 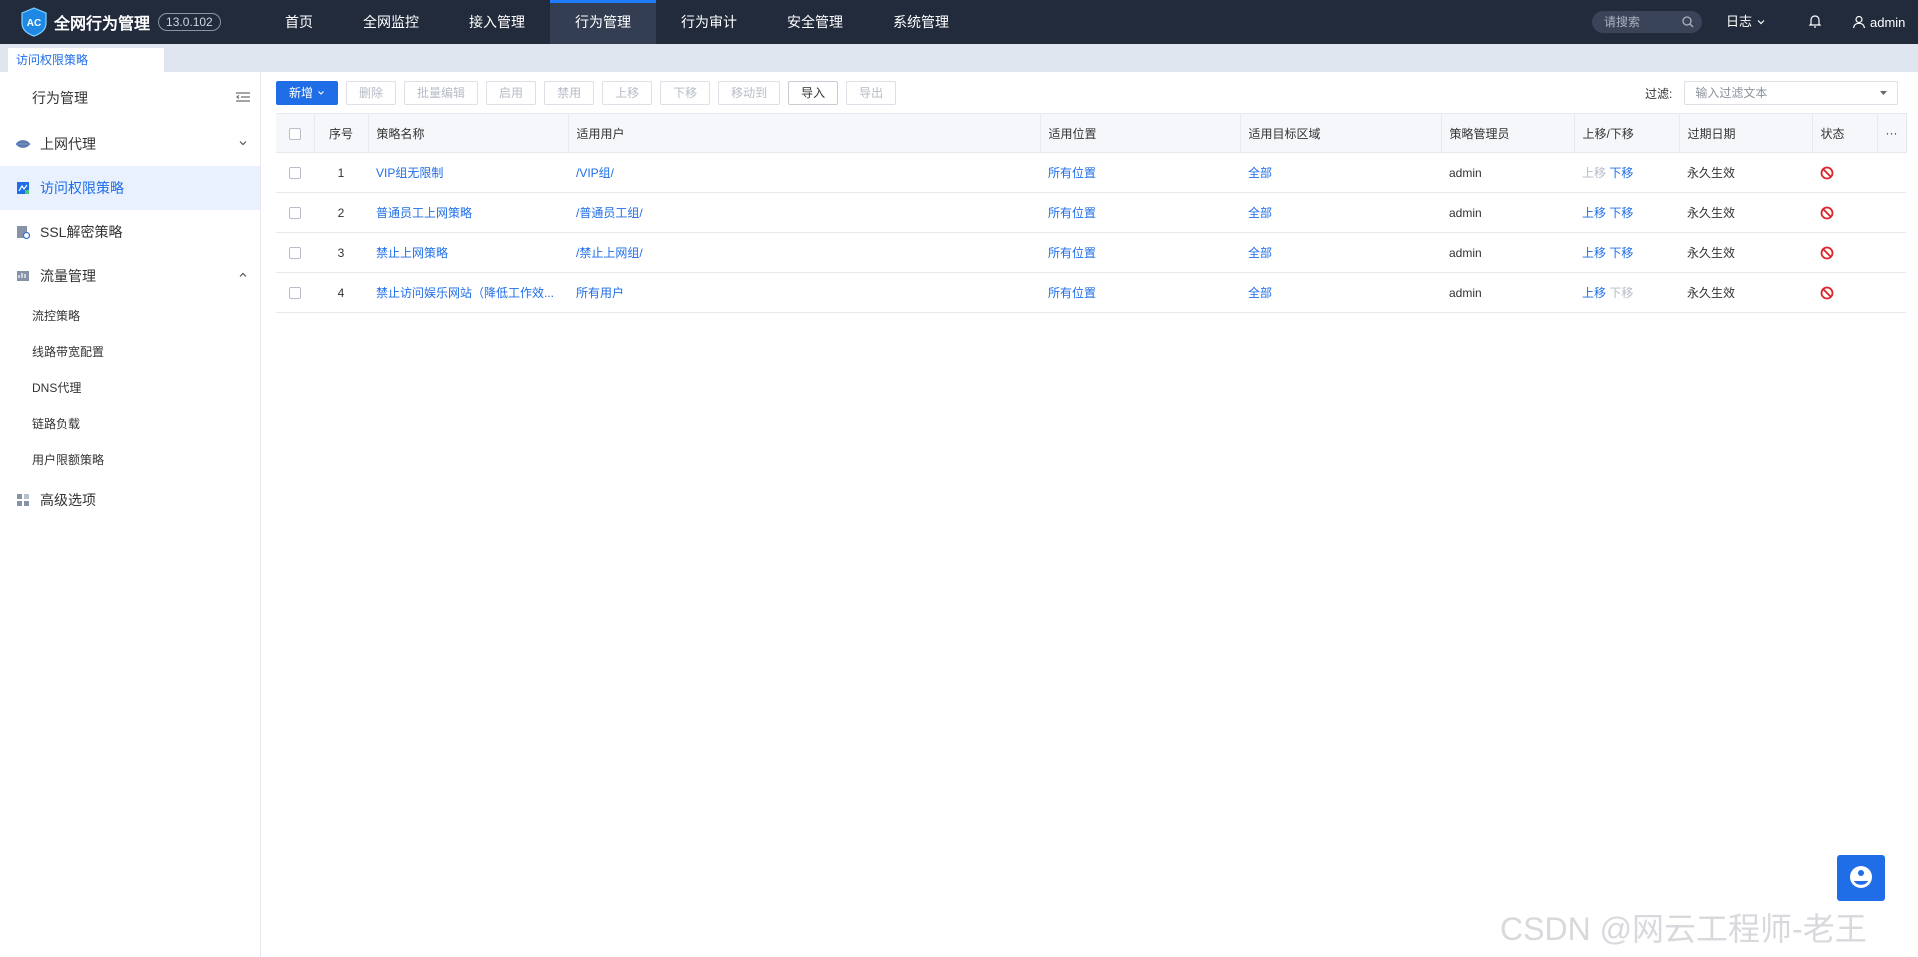 What do you see at coordinates (120, 22) in the screenshot?
I see `app-logo: AC 全网行为管理 13.0.102` at bounding box center [120, 22].